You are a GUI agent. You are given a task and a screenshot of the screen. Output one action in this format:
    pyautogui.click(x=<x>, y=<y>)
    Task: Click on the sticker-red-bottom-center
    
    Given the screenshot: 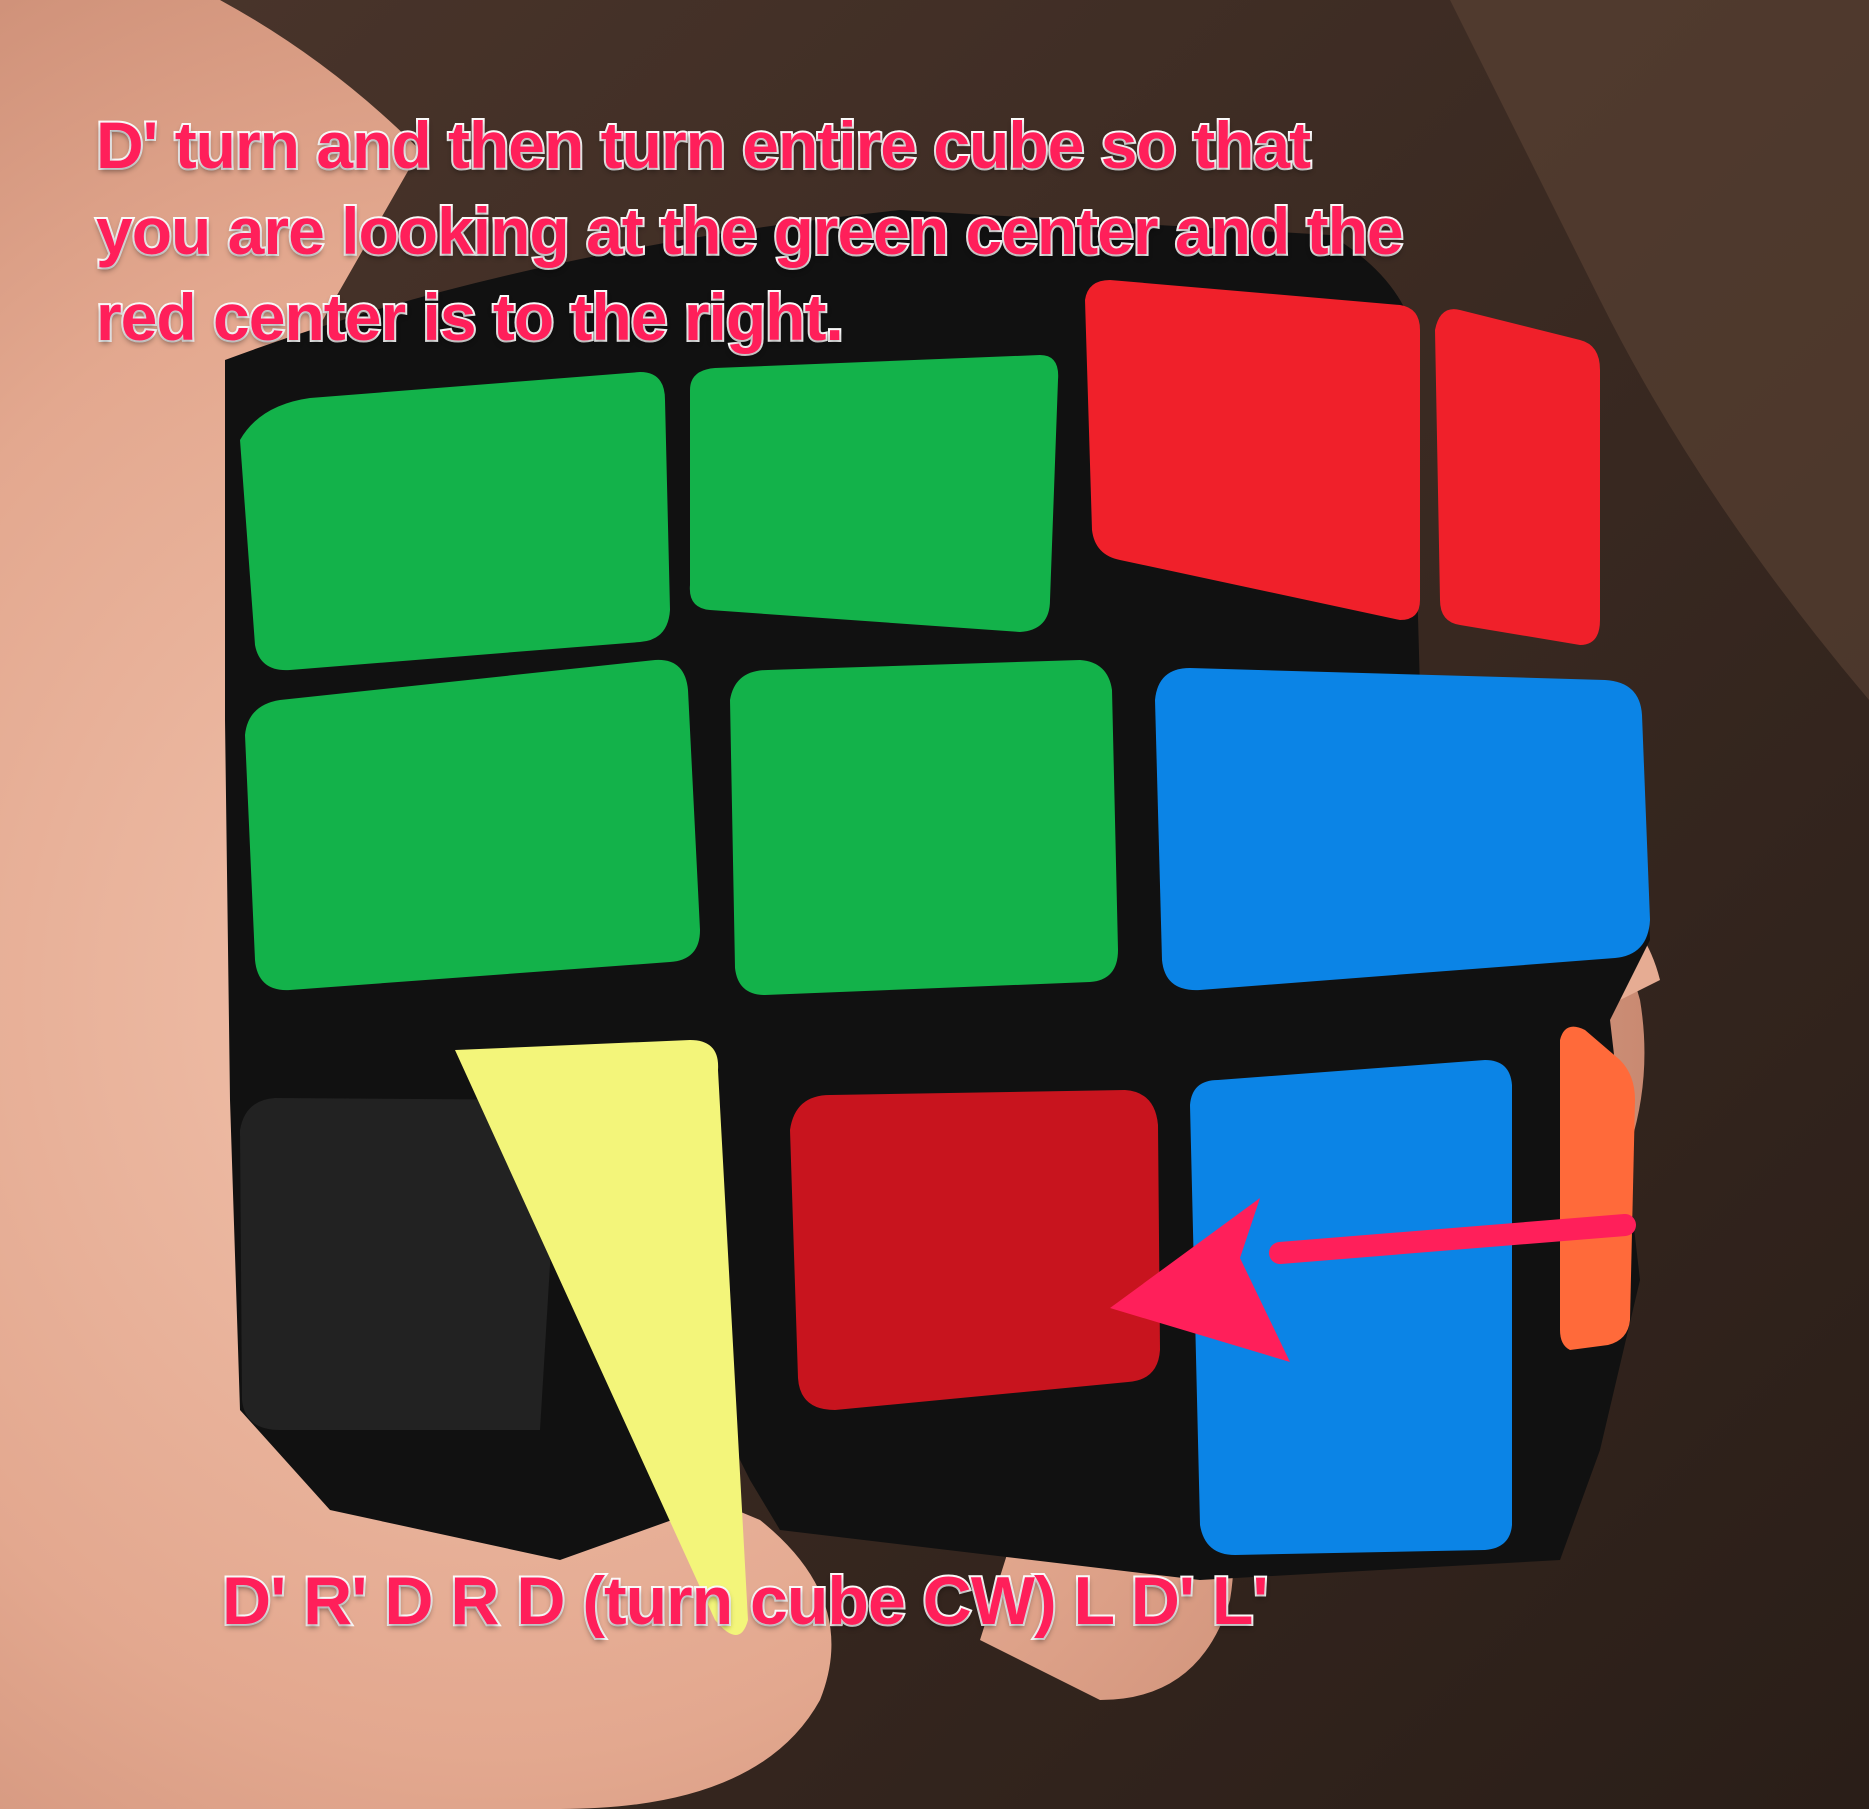 What is the action you would take?
    pyautogui.click(x=975, y=1250)
    